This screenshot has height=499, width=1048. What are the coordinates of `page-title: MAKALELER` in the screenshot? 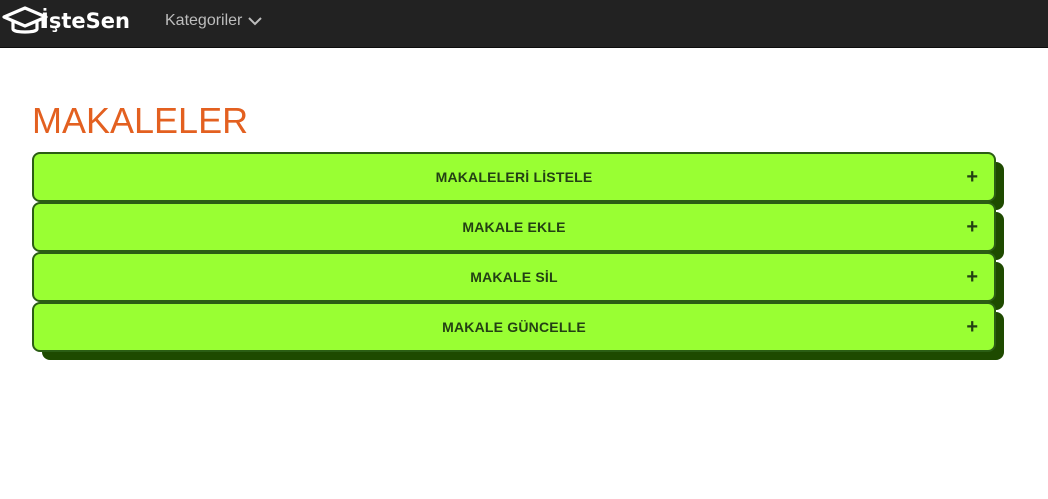 It's located at (140, 120).